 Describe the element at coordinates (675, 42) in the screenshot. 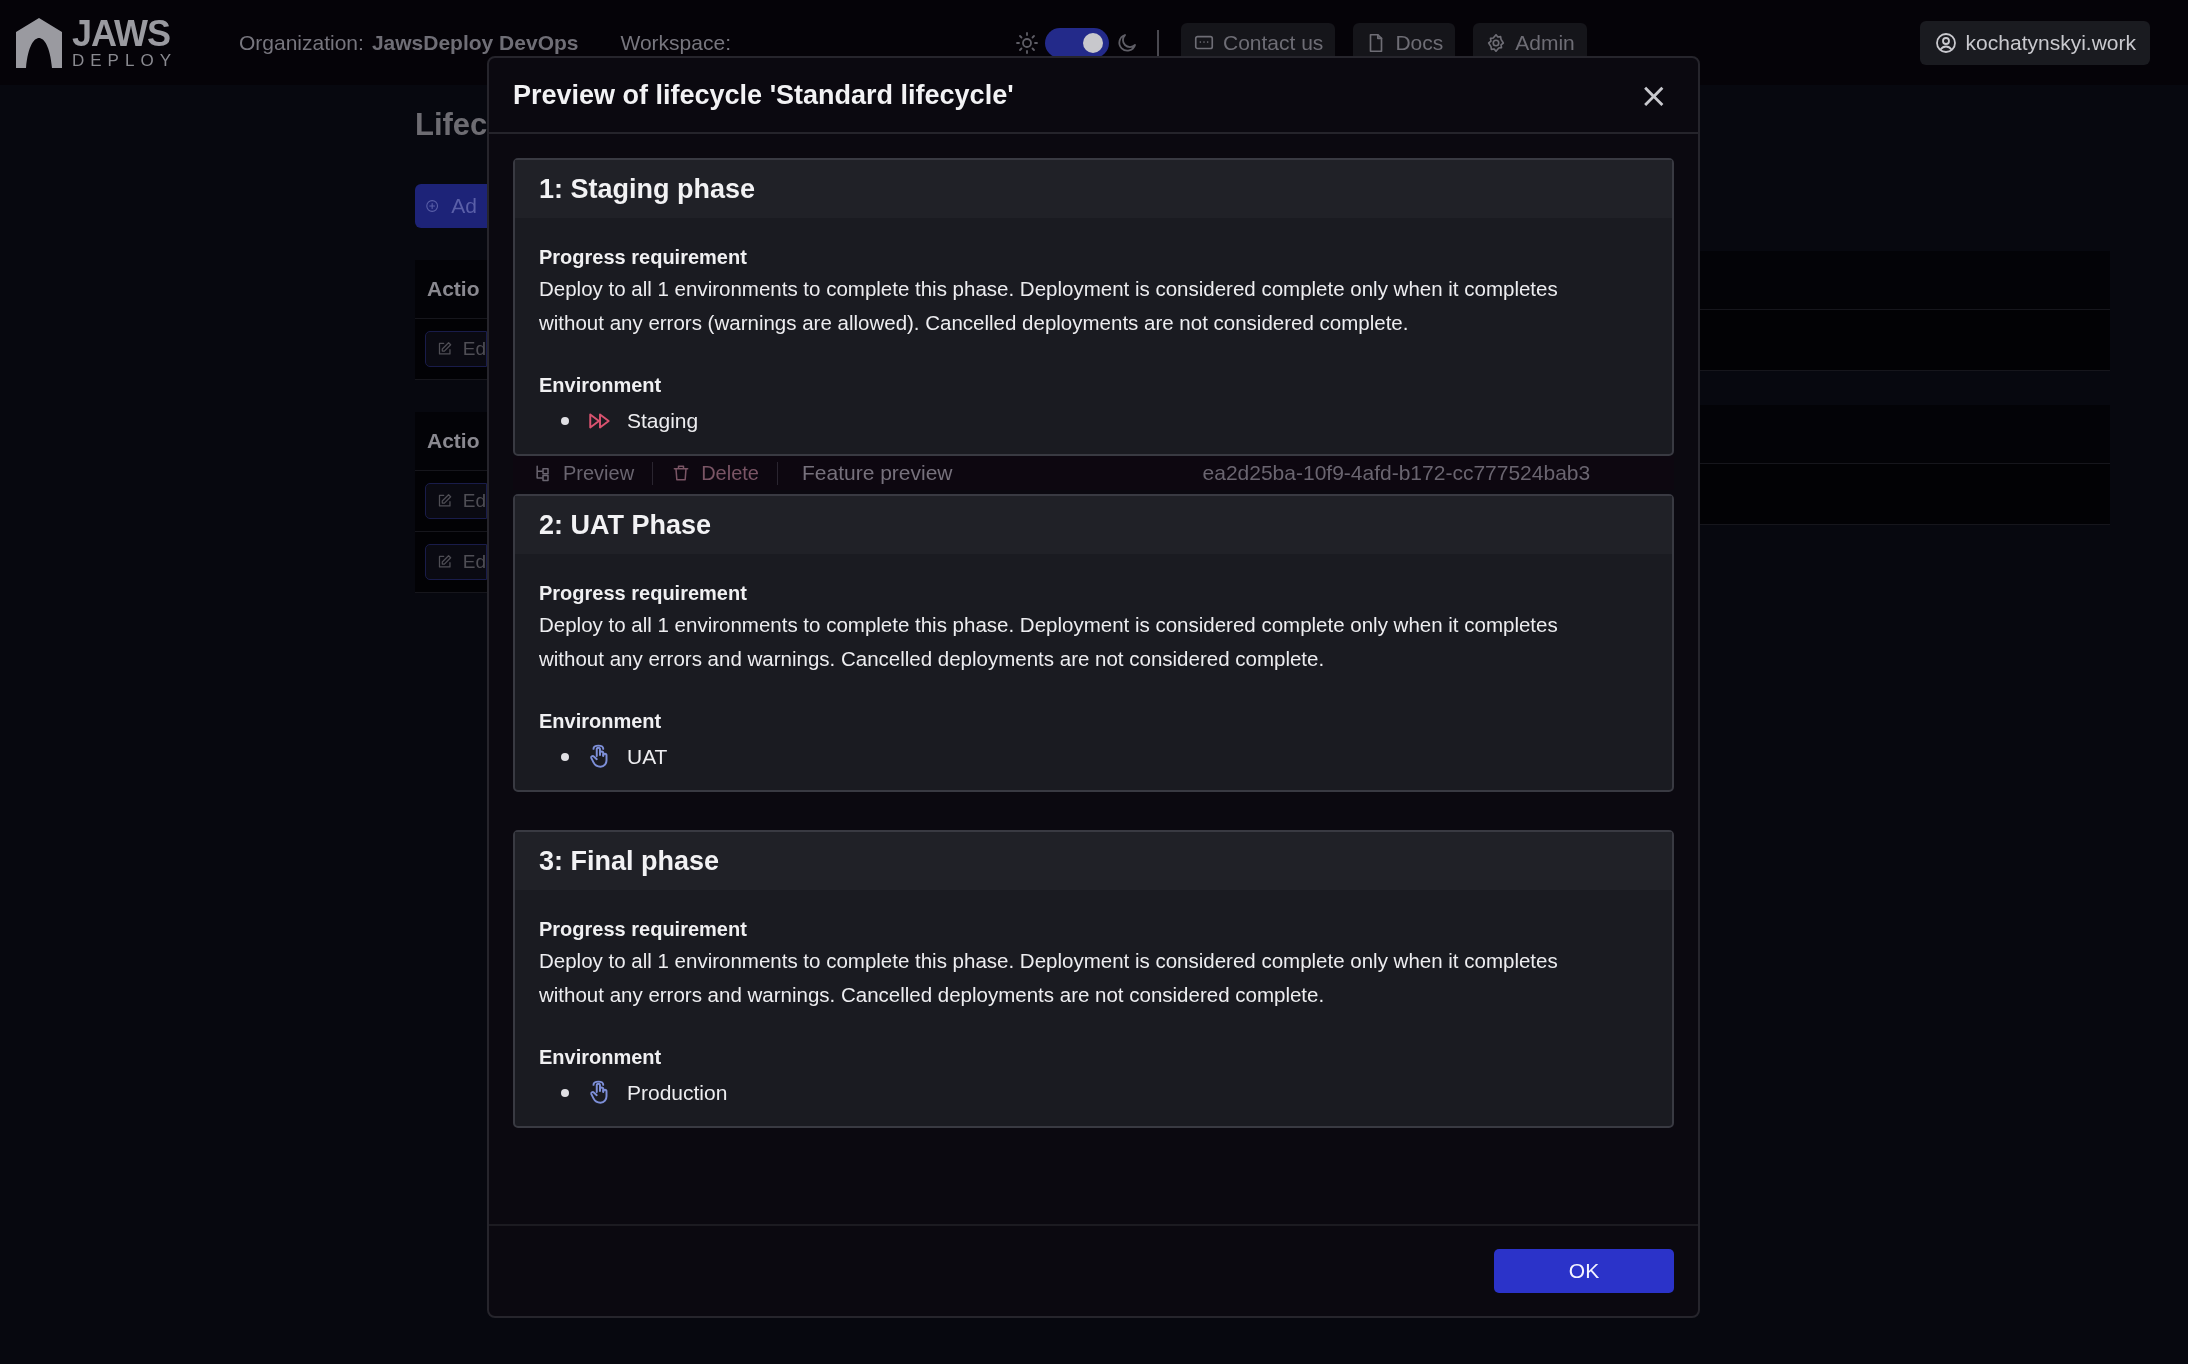

I see `workspace-label: Workspace:` at that location.